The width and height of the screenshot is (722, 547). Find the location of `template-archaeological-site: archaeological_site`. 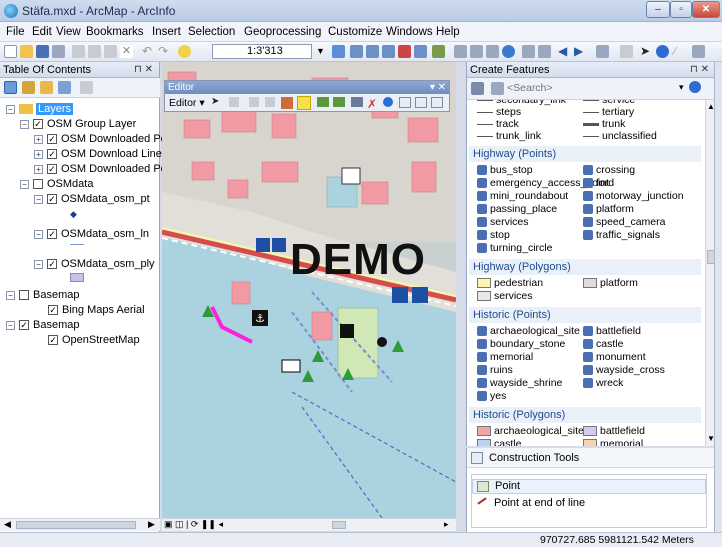

template-archaeological-site: archaeological_site is located at coordinates (528, 331).